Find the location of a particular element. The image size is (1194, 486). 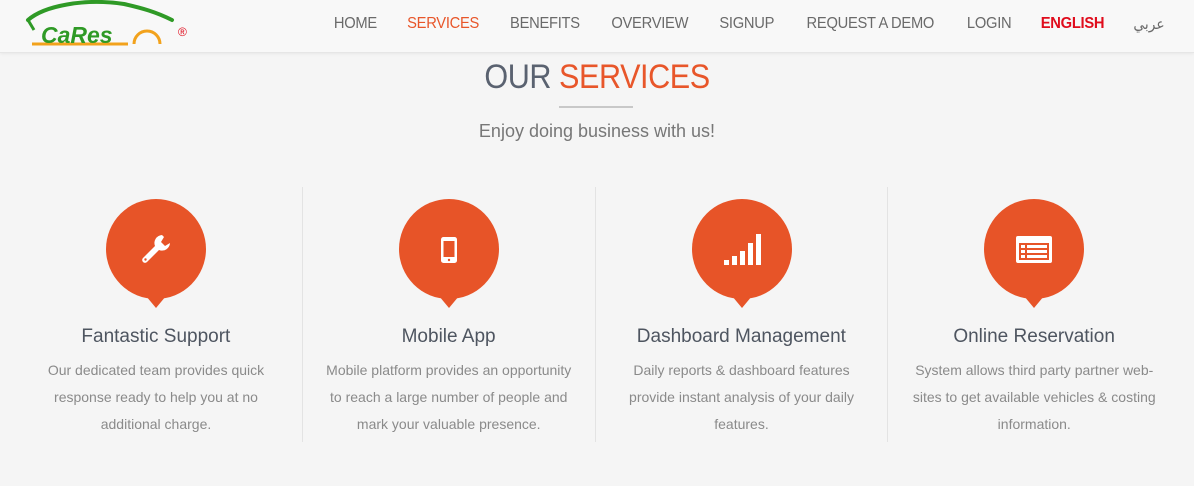

nav-request-demo: REQUEST A DEMO is located at coordinates (871, 24).